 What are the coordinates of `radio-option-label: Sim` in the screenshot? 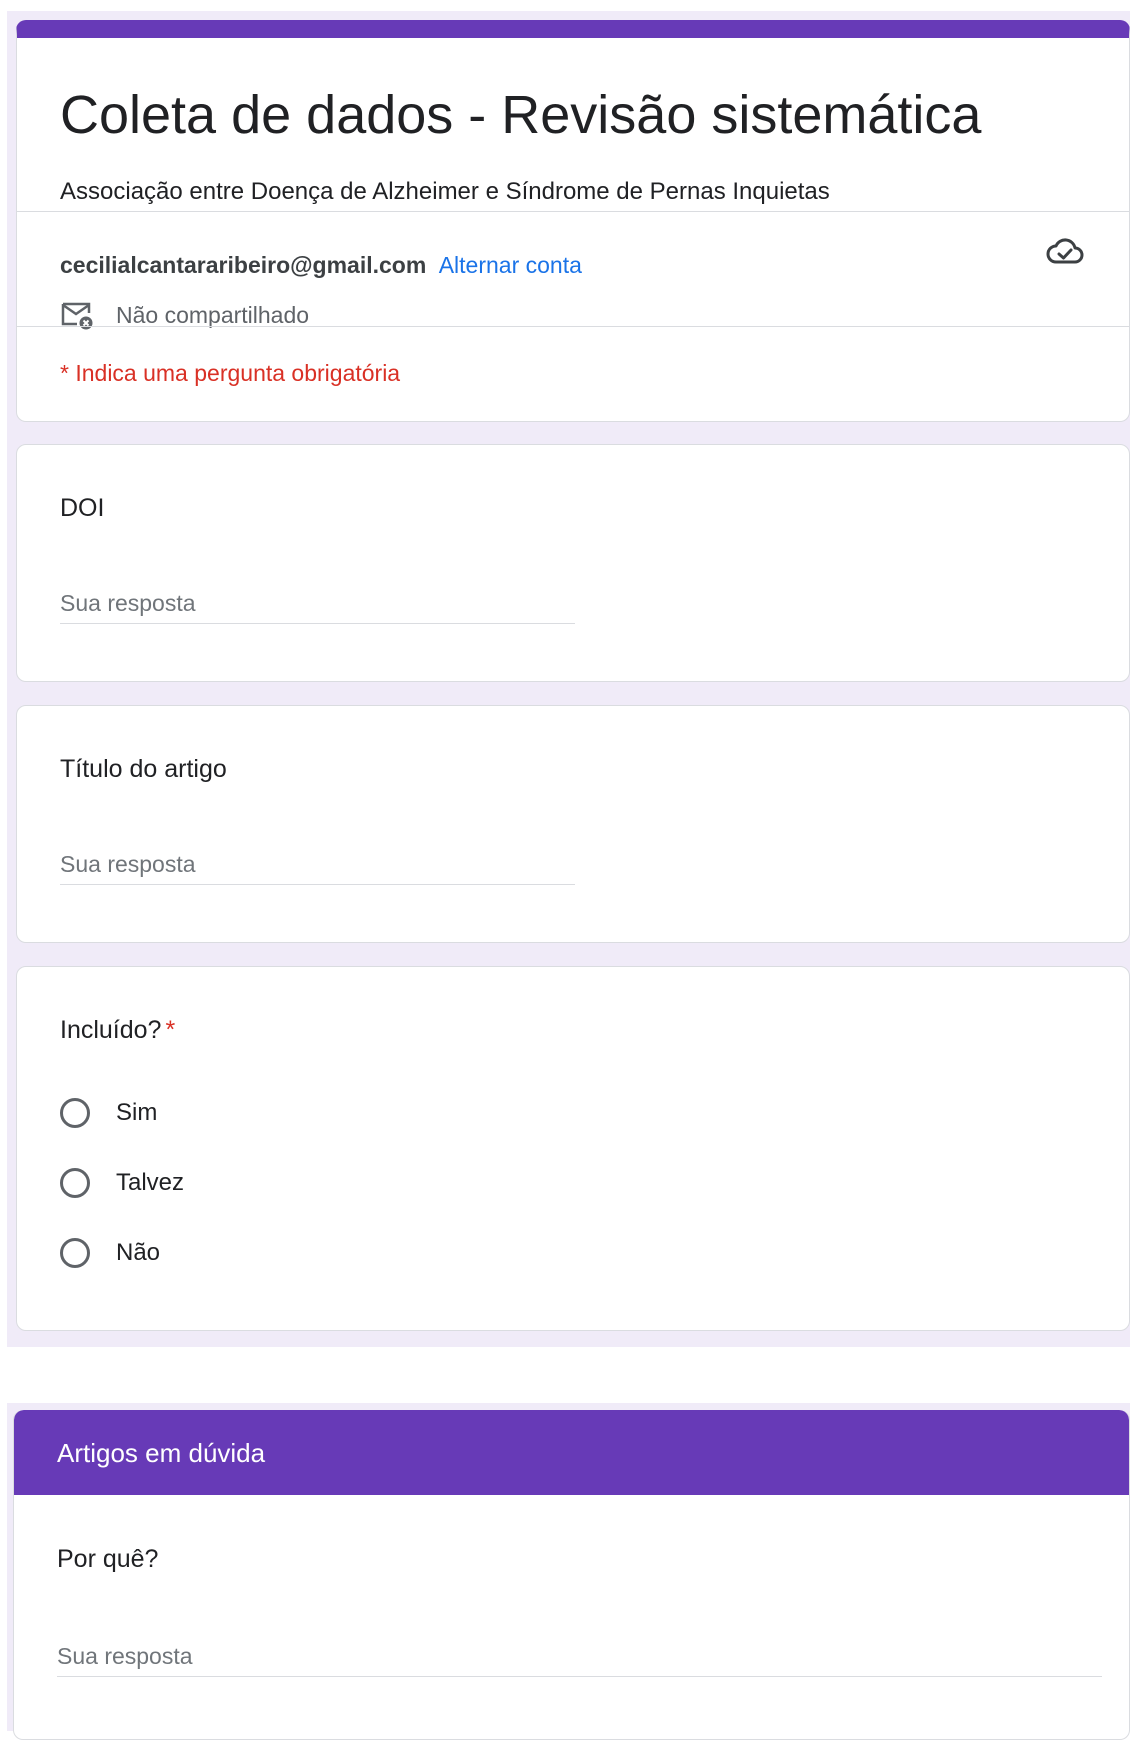 It's located at (137, 1112).